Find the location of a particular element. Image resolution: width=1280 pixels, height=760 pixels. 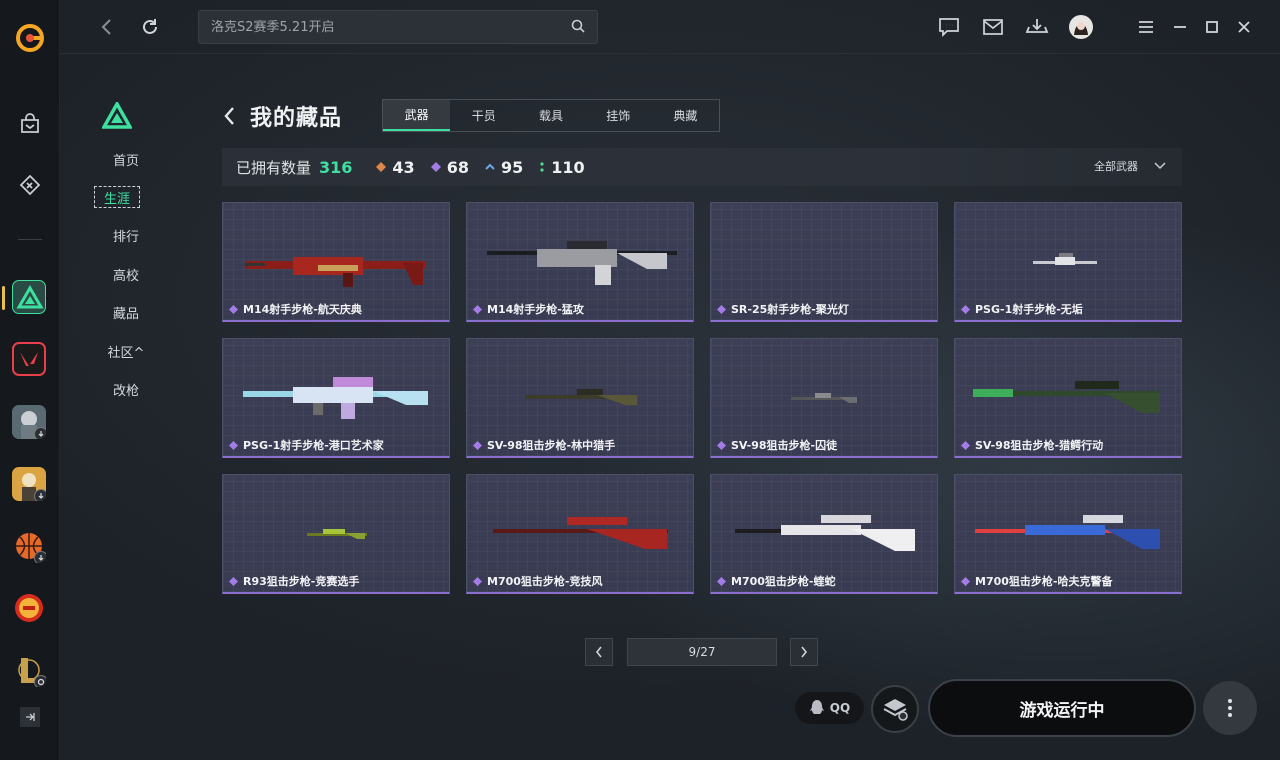

game-pubg-icon is located at coordinates (29, 484).